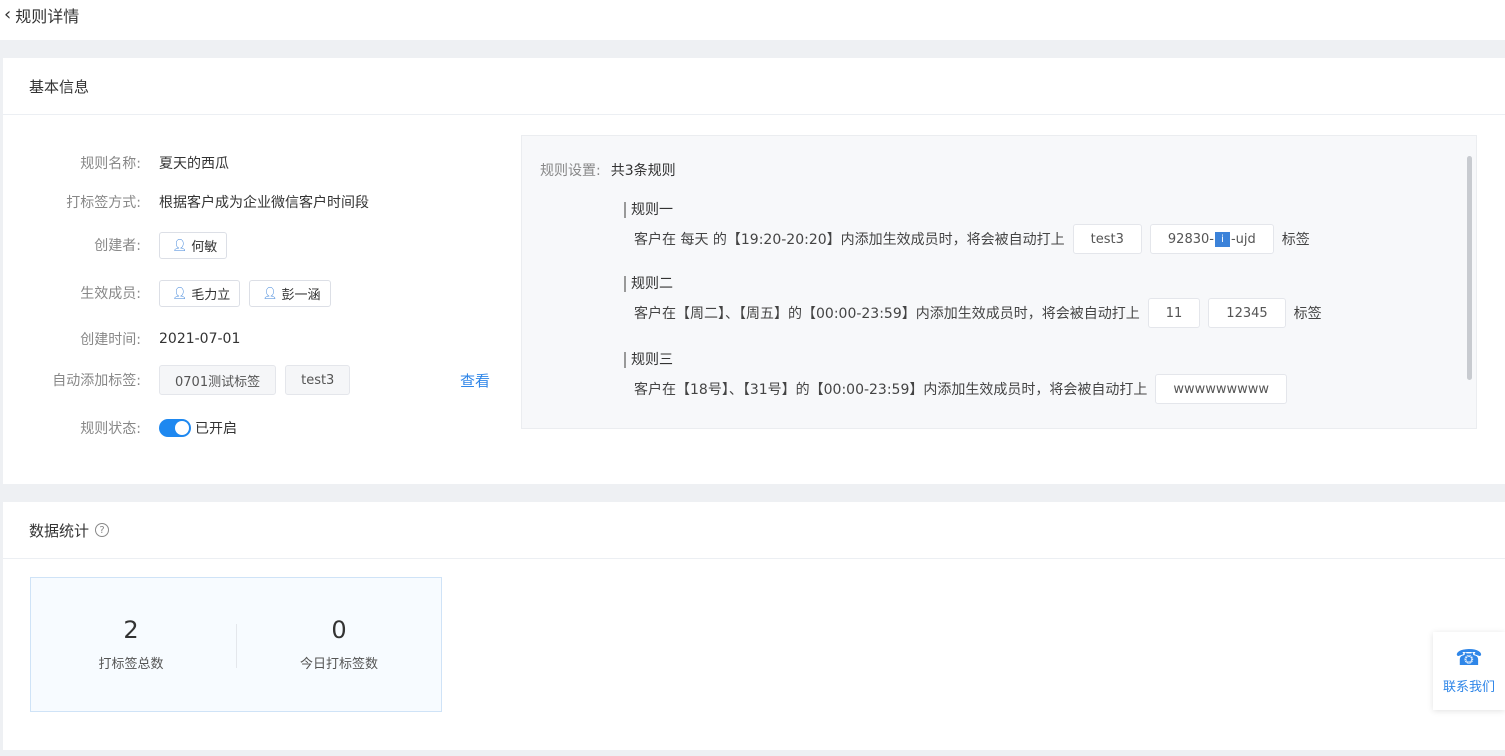 Image resolution: width=1505 pixels, height=756 pixels. I want to click on help-icon: ?, so click(102, 530).